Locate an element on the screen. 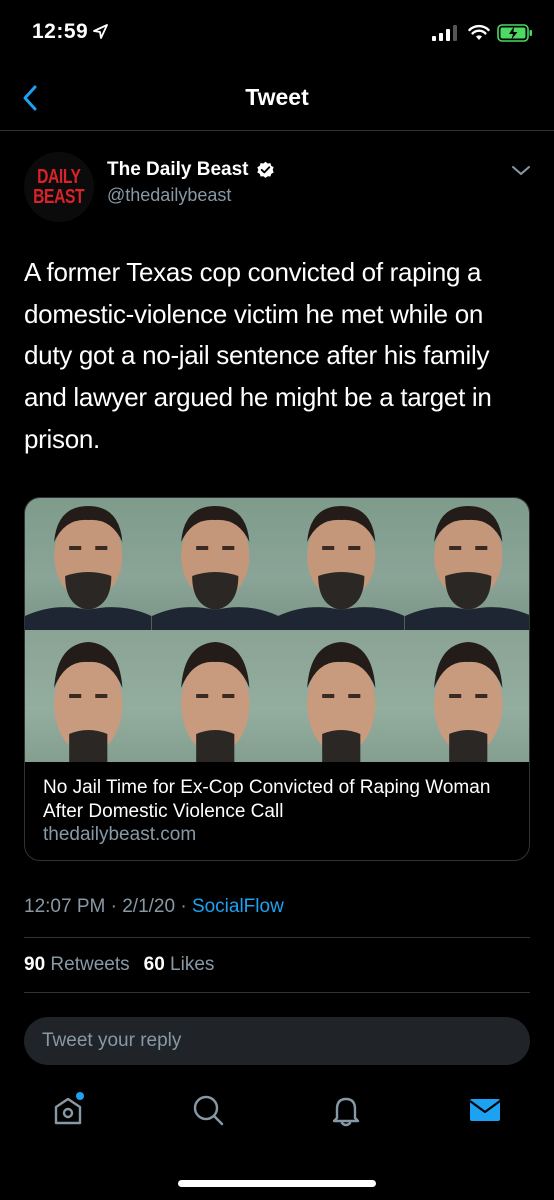 The image size is (554, 1200). avatar-logo-line2: BEAST is located at coordinates (59, 197).